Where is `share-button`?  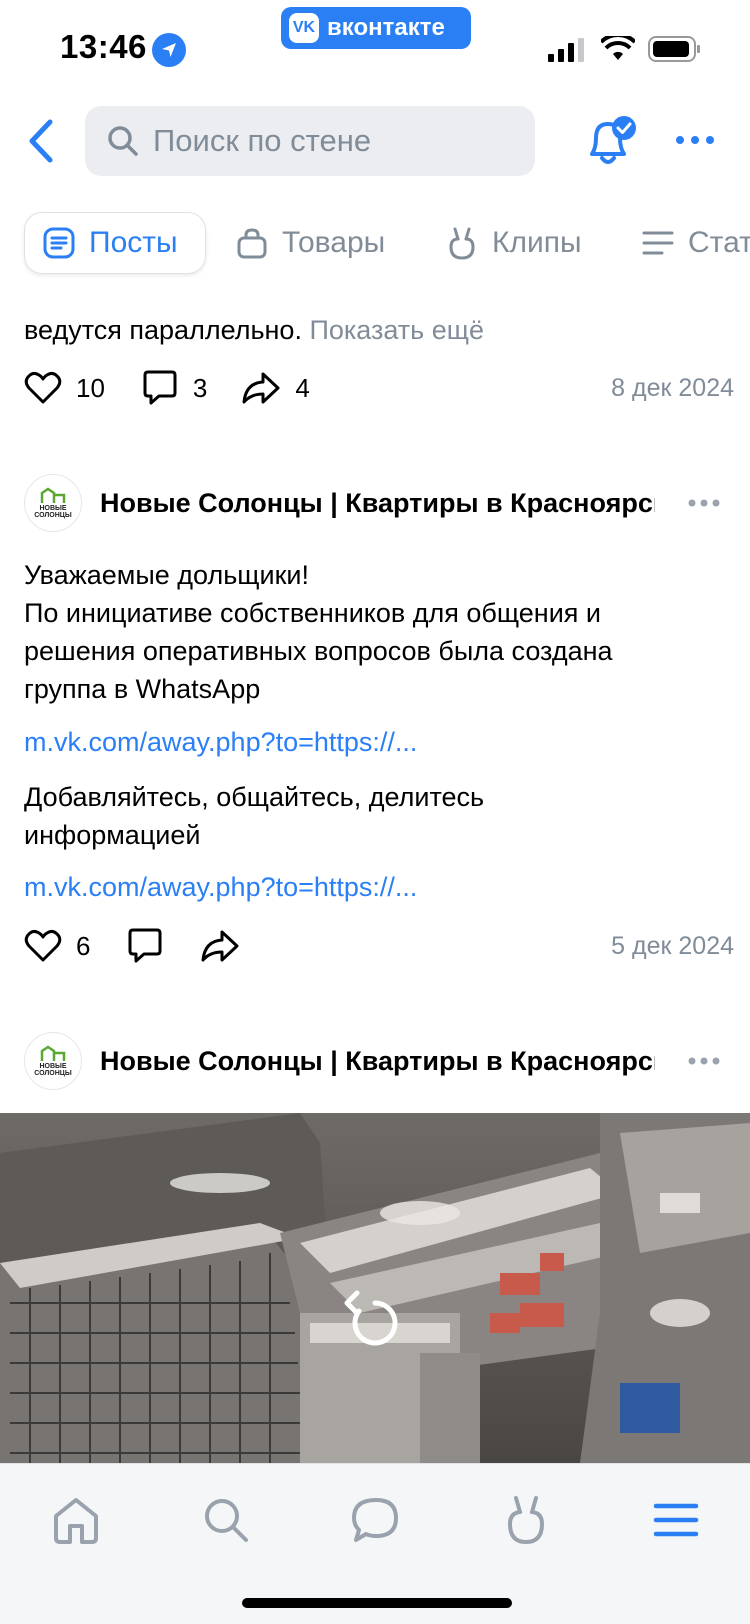 share-button is located at coordinates (220, 946).